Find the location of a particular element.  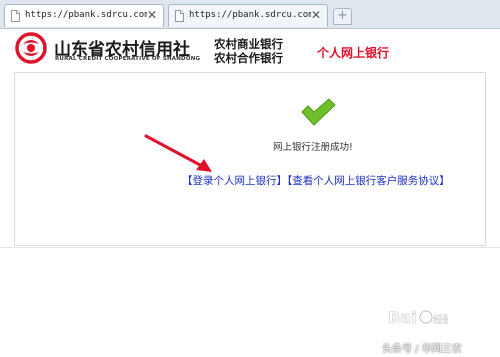

baidu-watermark-logo: Bai 经验 is located at coordinates (418, 318).